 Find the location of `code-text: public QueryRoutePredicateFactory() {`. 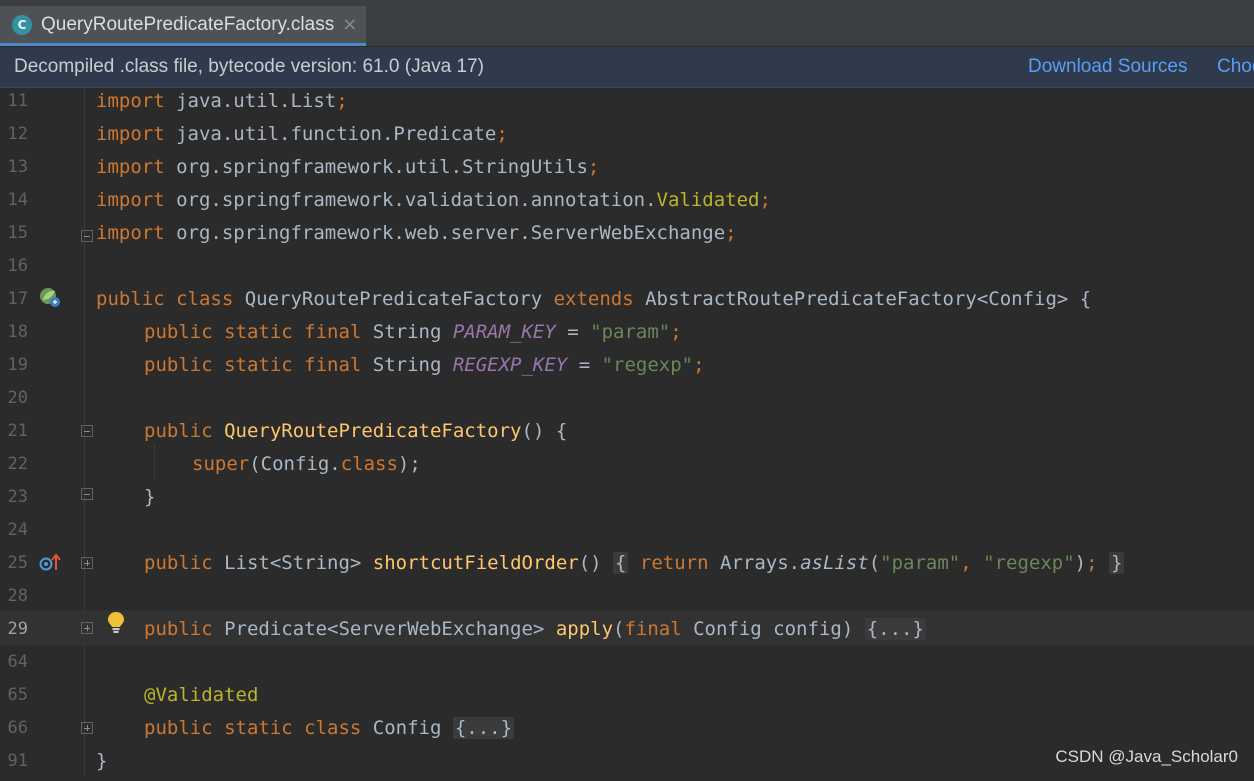

code-text: public QueryRoutePredicateFactory() { is located at coordinates (355, 434).